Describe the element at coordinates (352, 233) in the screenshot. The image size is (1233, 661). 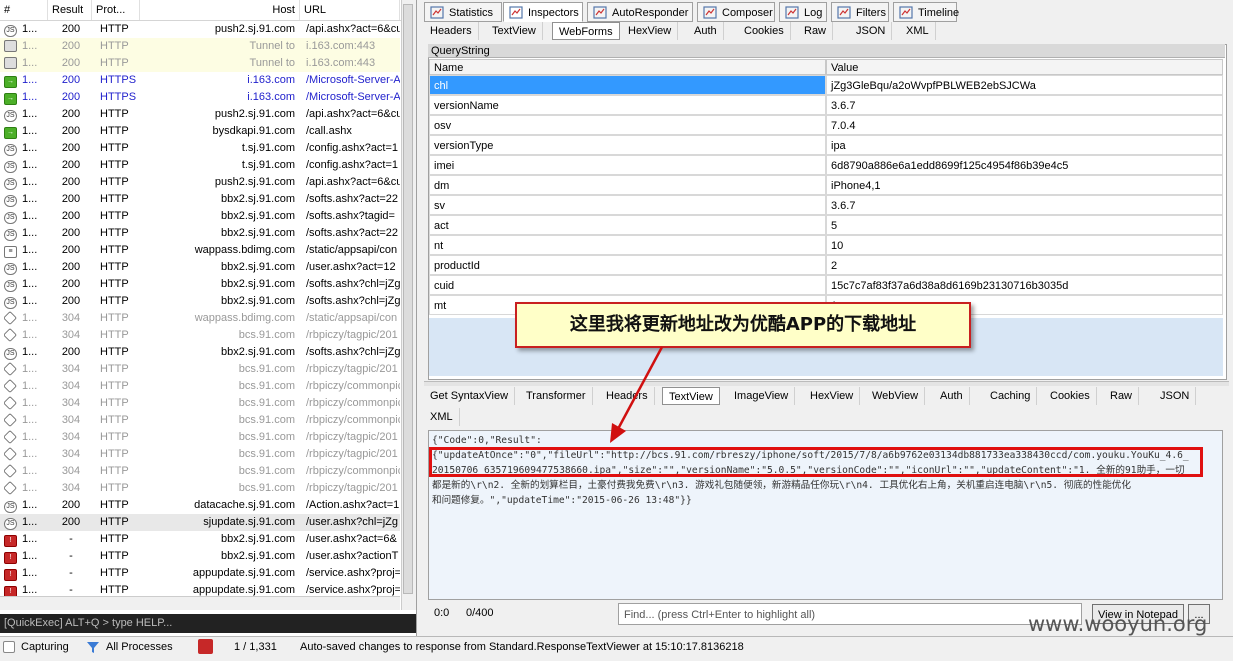
I see `session-url: /softs.ashx?act=22` at that location.